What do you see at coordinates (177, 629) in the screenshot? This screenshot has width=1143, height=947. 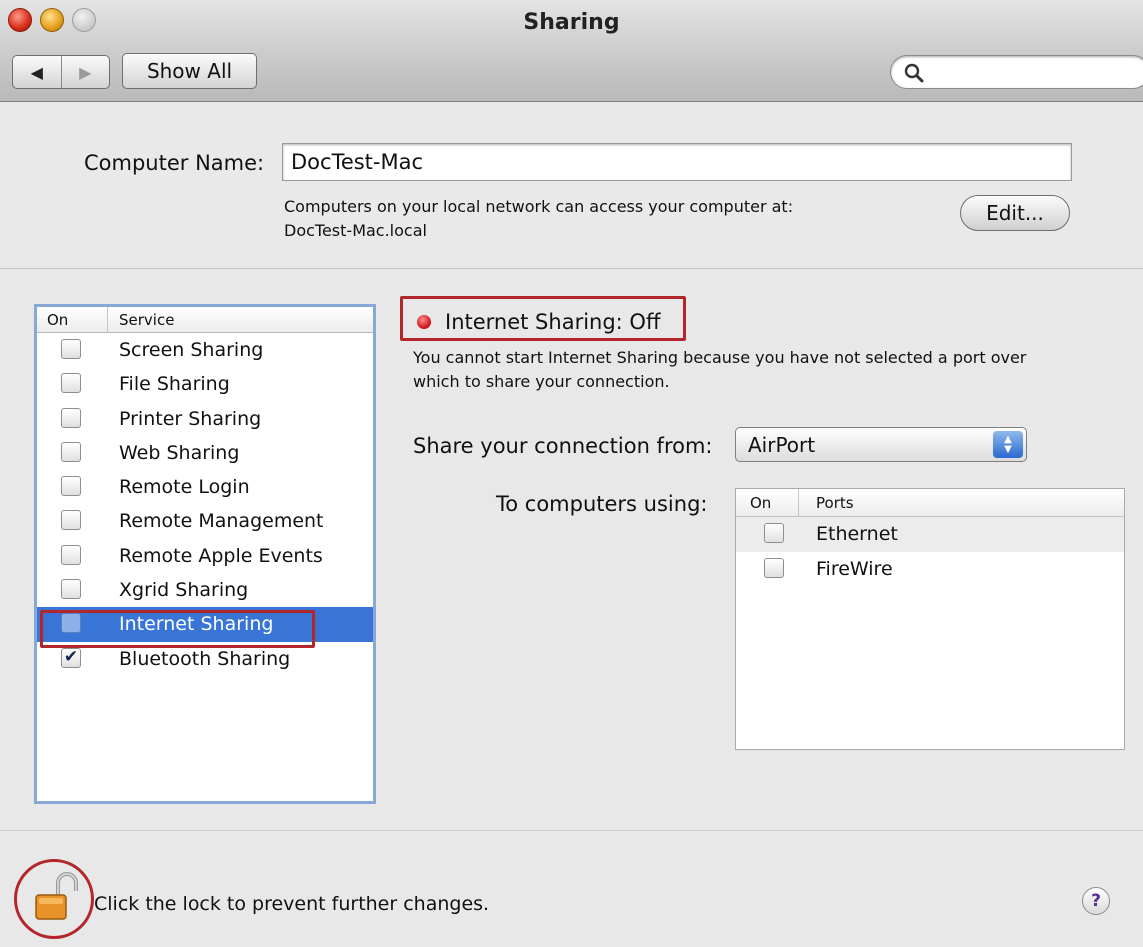 I see `selected-service-highlight` at bounding box center [177, 629].